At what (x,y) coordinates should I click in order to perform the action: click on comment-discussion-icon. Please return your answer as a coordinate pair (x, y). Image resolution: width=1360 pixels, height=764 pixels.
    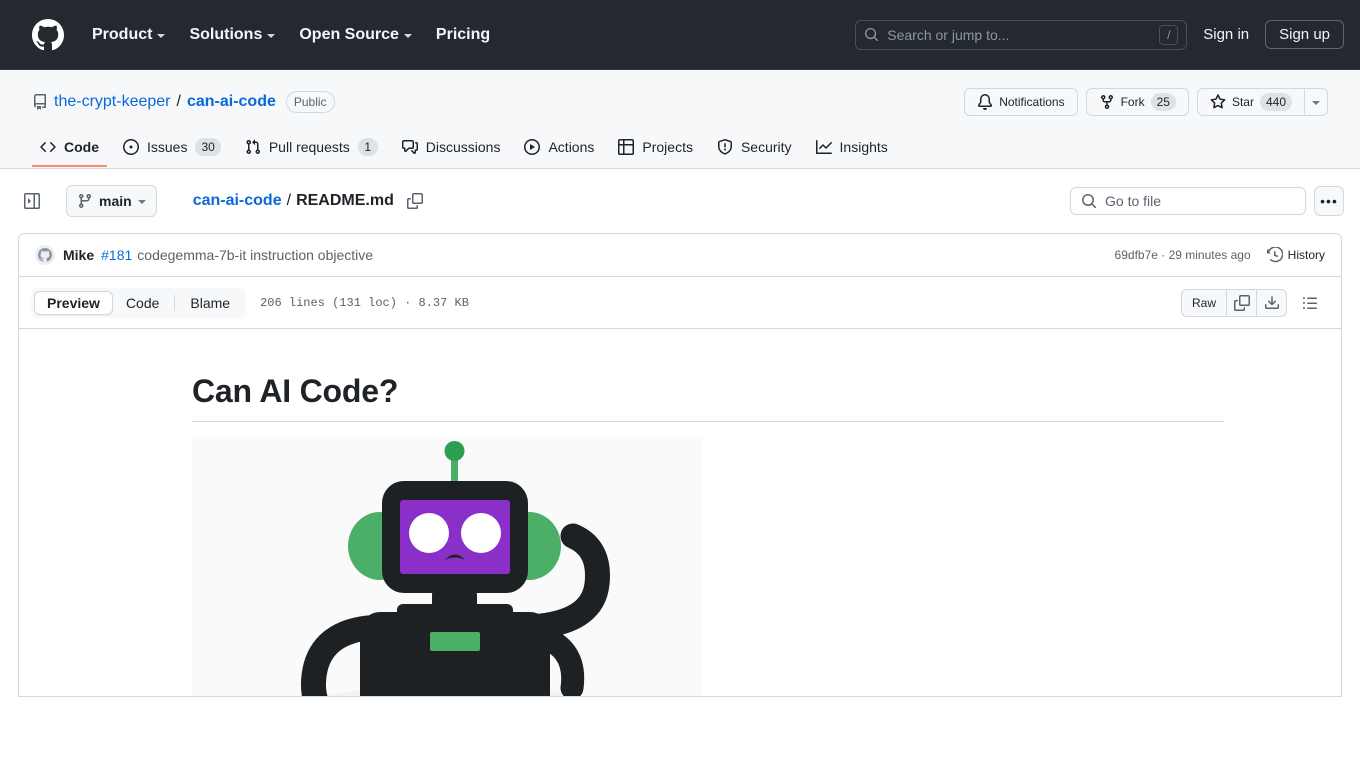
    Looking at the image, I should click on (409, 147).